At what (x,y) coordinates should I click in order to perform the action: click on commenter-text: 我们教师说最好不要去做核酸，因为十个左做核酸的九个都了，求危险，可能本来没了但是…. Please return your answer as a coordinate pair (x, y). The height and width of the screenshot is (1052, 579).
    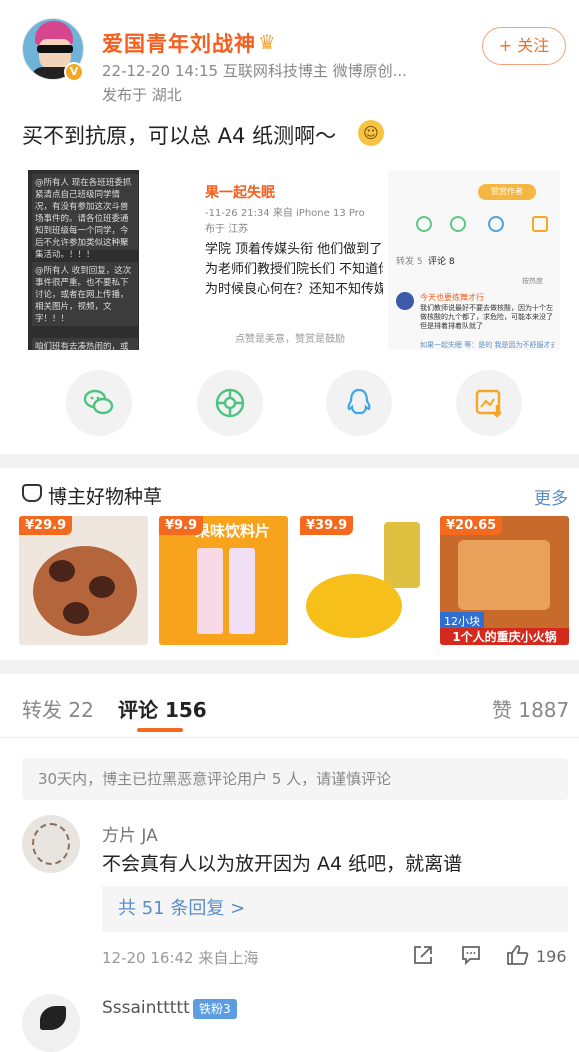
    Looking at the image, I should click on (486, 317).